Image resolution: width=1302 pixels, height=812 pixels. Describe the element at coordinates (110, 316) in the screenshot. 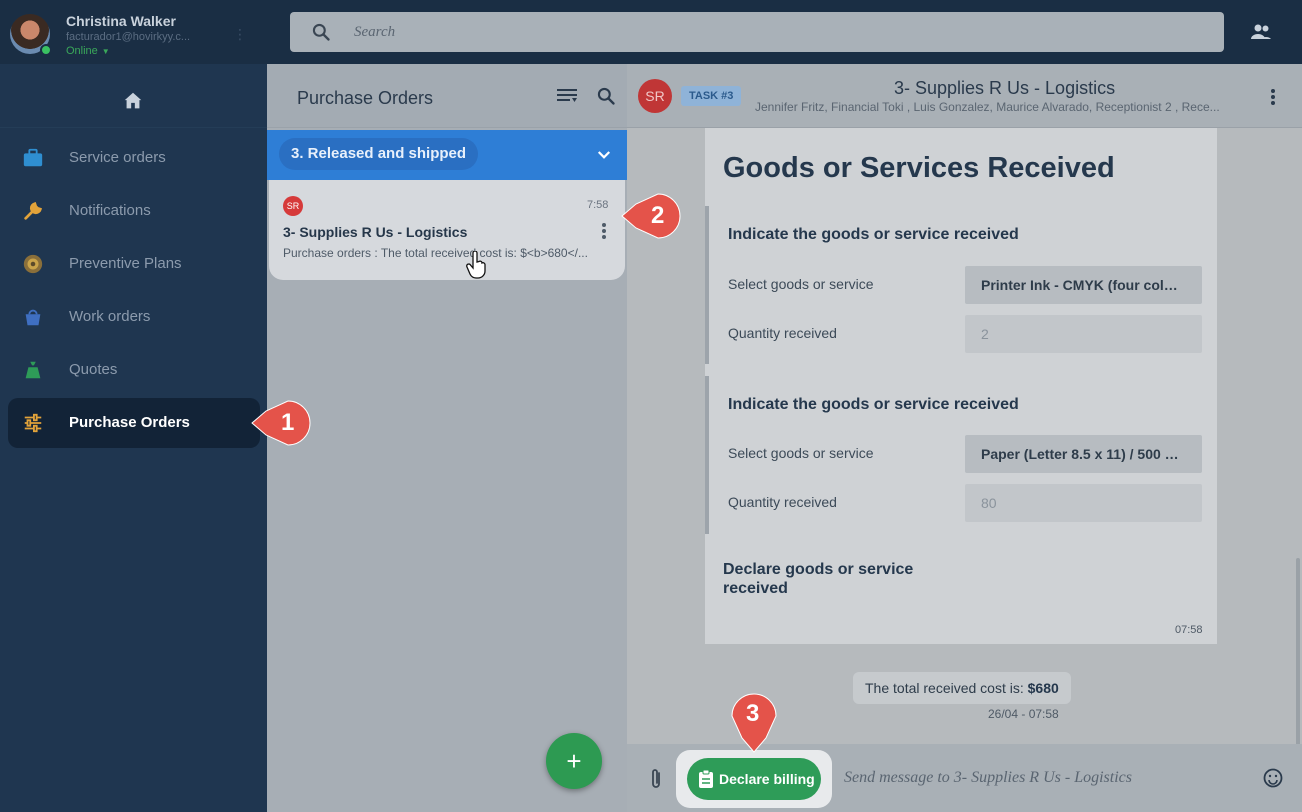

I see `sidebar-item-label: Work orders` at that location.